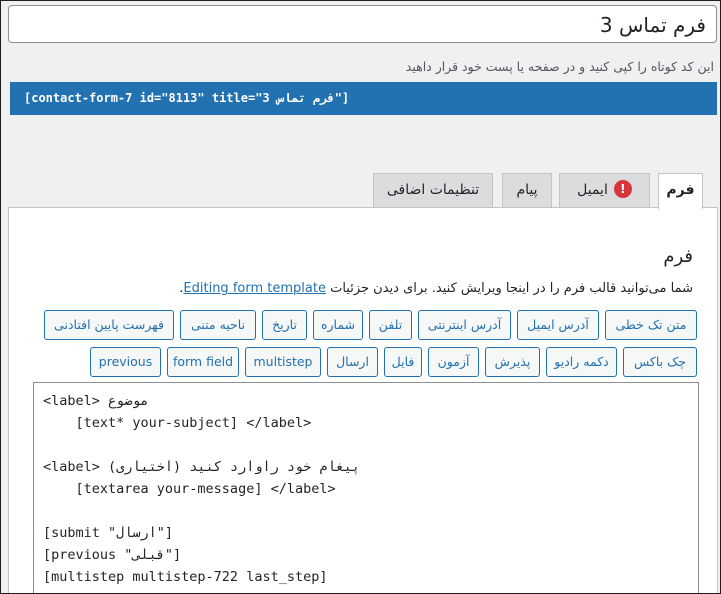 The image size is (721, 594). I want to click on tag-button-url: آدرس اینترنتی, so click(464, 325).